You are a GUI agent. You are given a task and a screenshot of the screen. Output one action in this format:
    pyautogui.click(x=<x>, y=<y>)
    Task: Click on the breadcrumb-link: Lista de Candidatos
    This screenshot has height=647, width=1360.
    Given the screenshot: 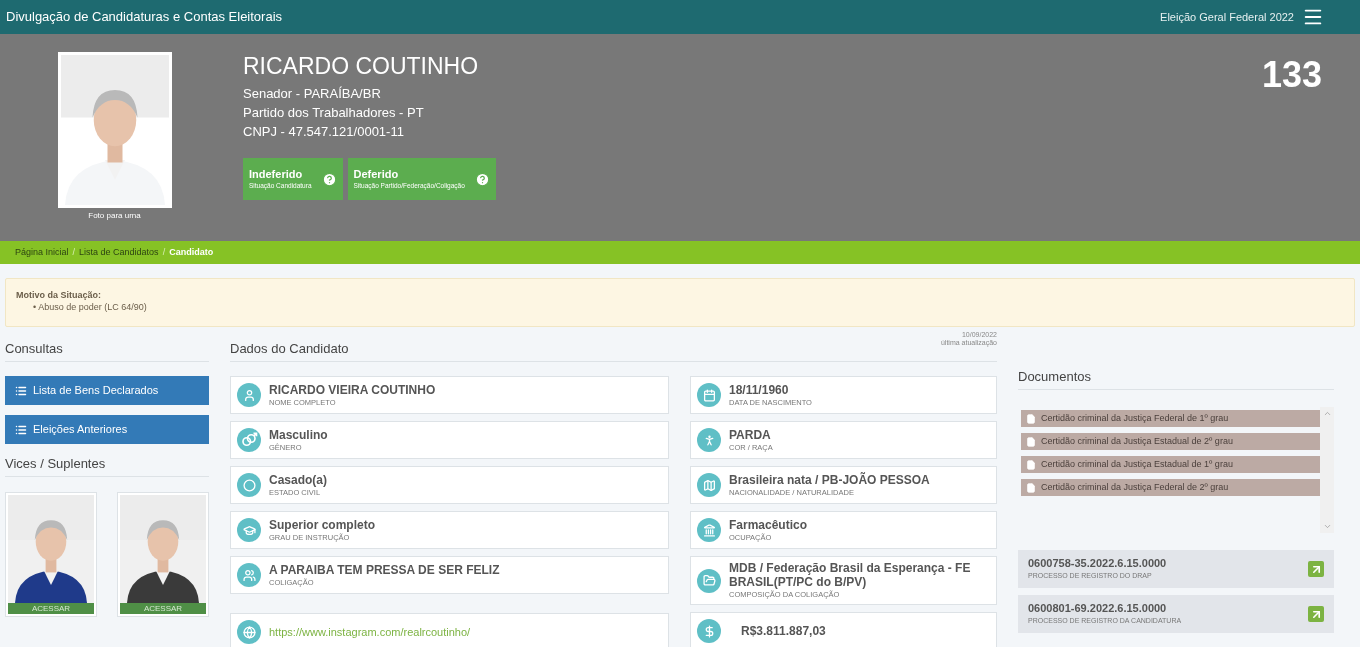 What is the action you would take?
    pyautogui.click(x=119, y=252)
    